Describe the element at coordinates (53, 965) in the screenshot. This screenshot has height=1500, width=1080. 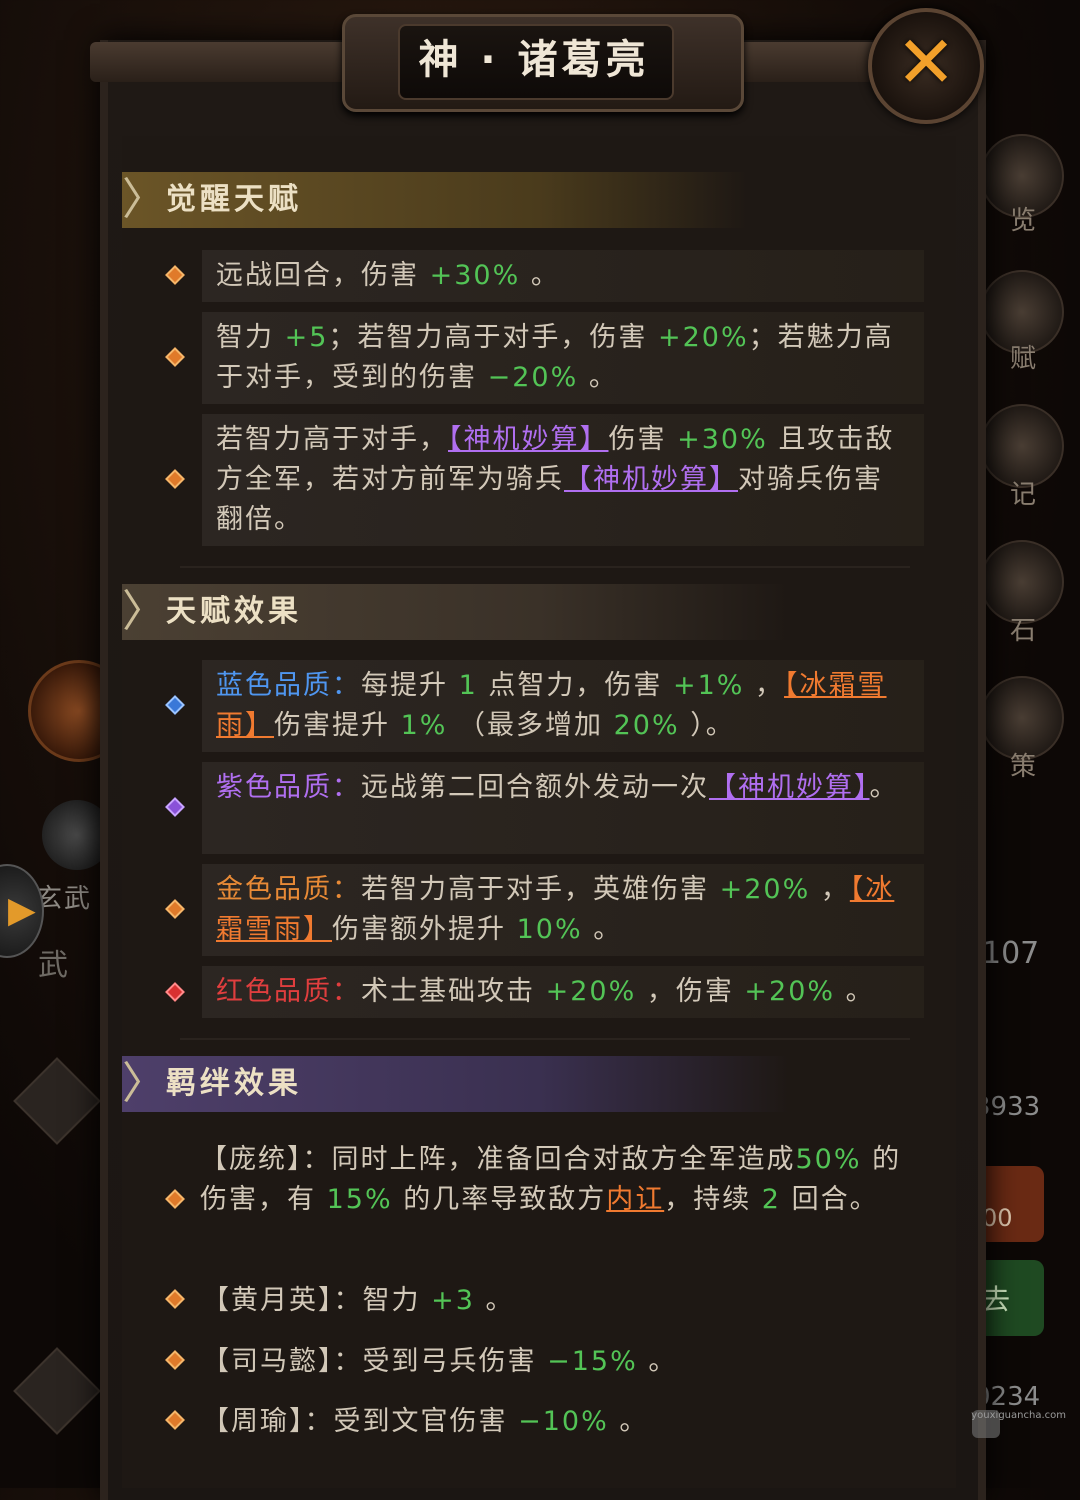
I see `wu-label: 武` at that location.